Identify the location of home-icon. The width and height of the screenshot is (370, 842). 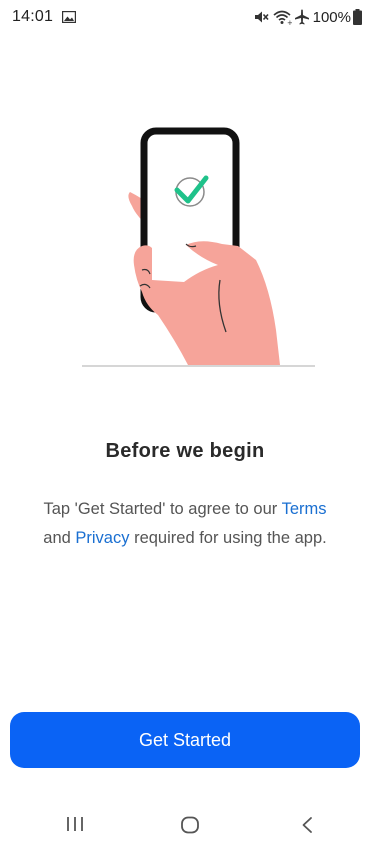
(190, 825).